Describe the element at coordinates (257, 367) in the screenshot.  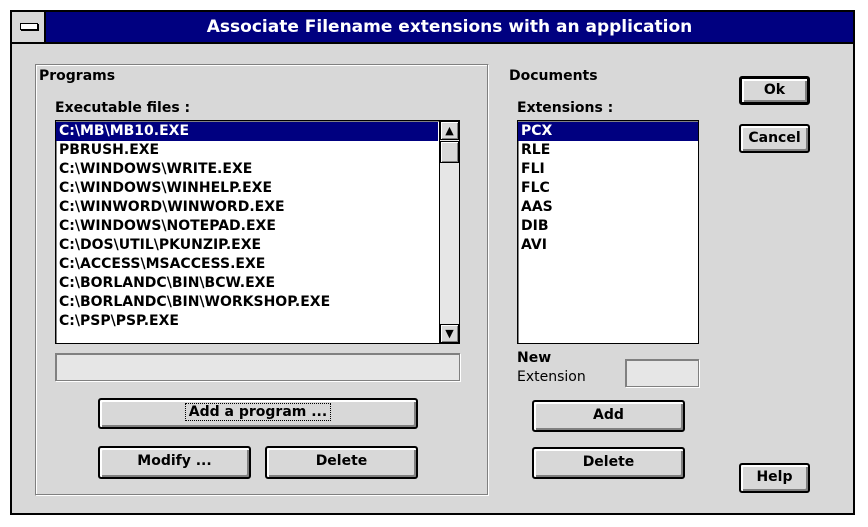
I see `program-path-field` at that location.